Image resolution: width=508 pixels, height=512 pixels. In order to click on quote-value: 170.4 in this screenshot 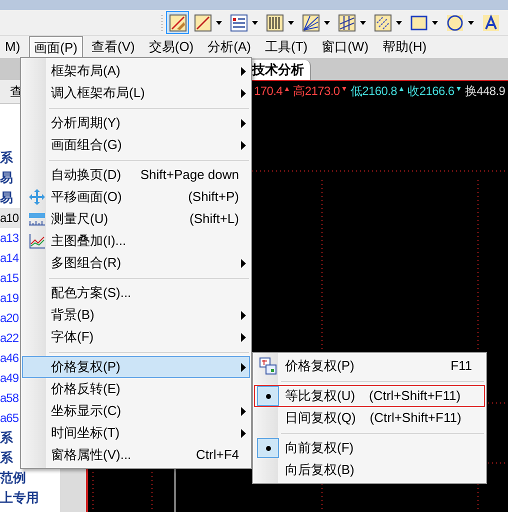, I will do `click(268, 91)`.